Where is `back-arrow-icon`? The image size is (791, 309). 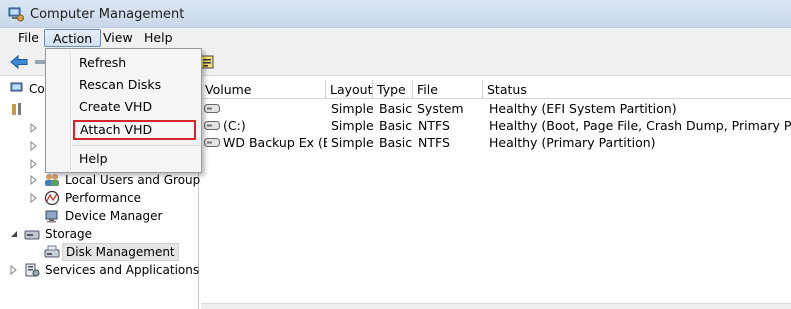
back-arrow-icon is located at coordinates (19, 62).